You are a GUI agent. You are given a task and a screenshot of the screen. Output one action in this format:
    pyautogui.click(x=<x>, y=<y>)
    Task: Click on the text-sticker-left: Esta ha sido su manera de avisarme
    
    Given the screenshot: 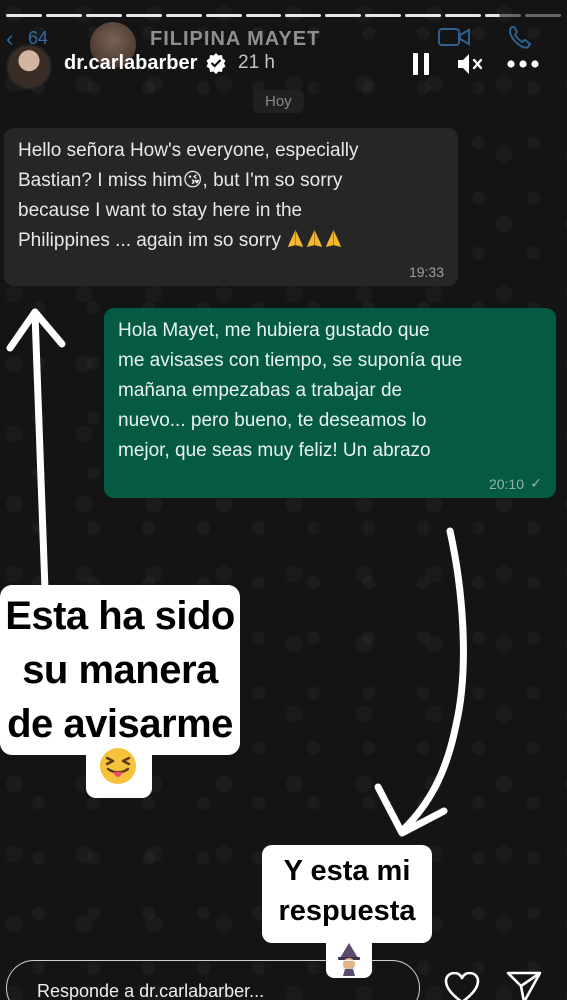 What is the action you would take?
    pyautogui.click(x=120, y=670)
    